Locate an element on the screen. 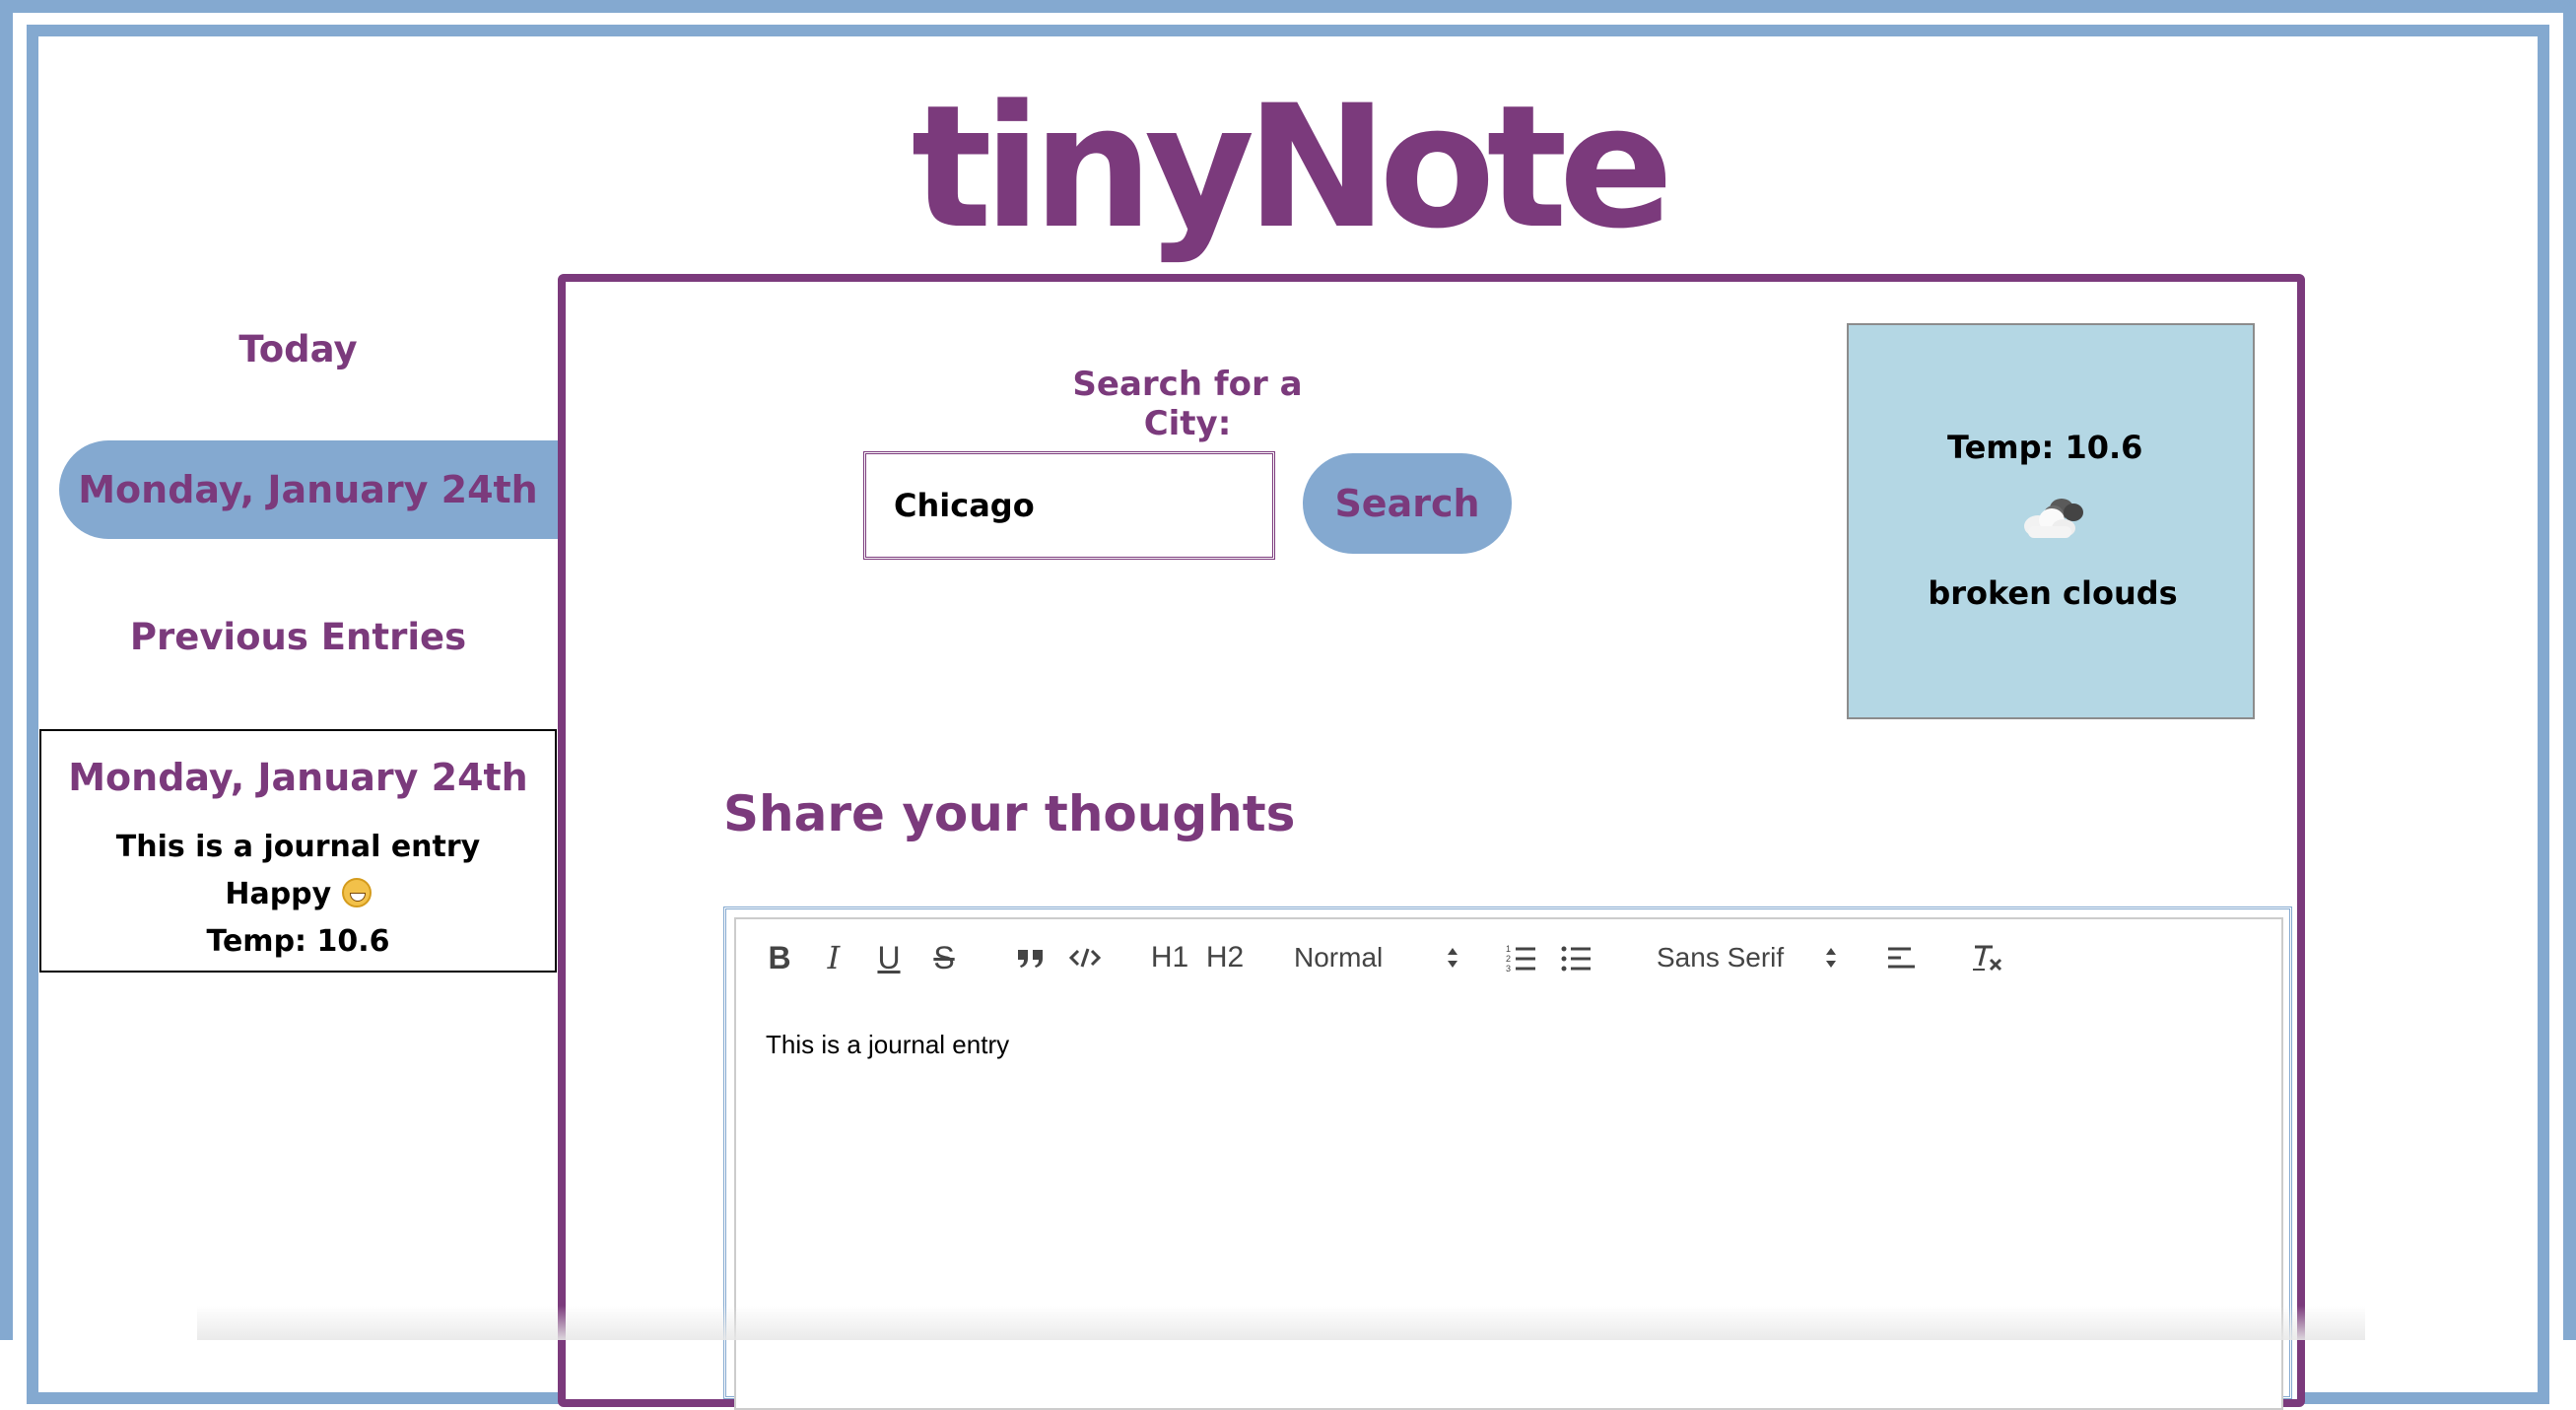  code-block-icon is located at coordinates (1085, 957).